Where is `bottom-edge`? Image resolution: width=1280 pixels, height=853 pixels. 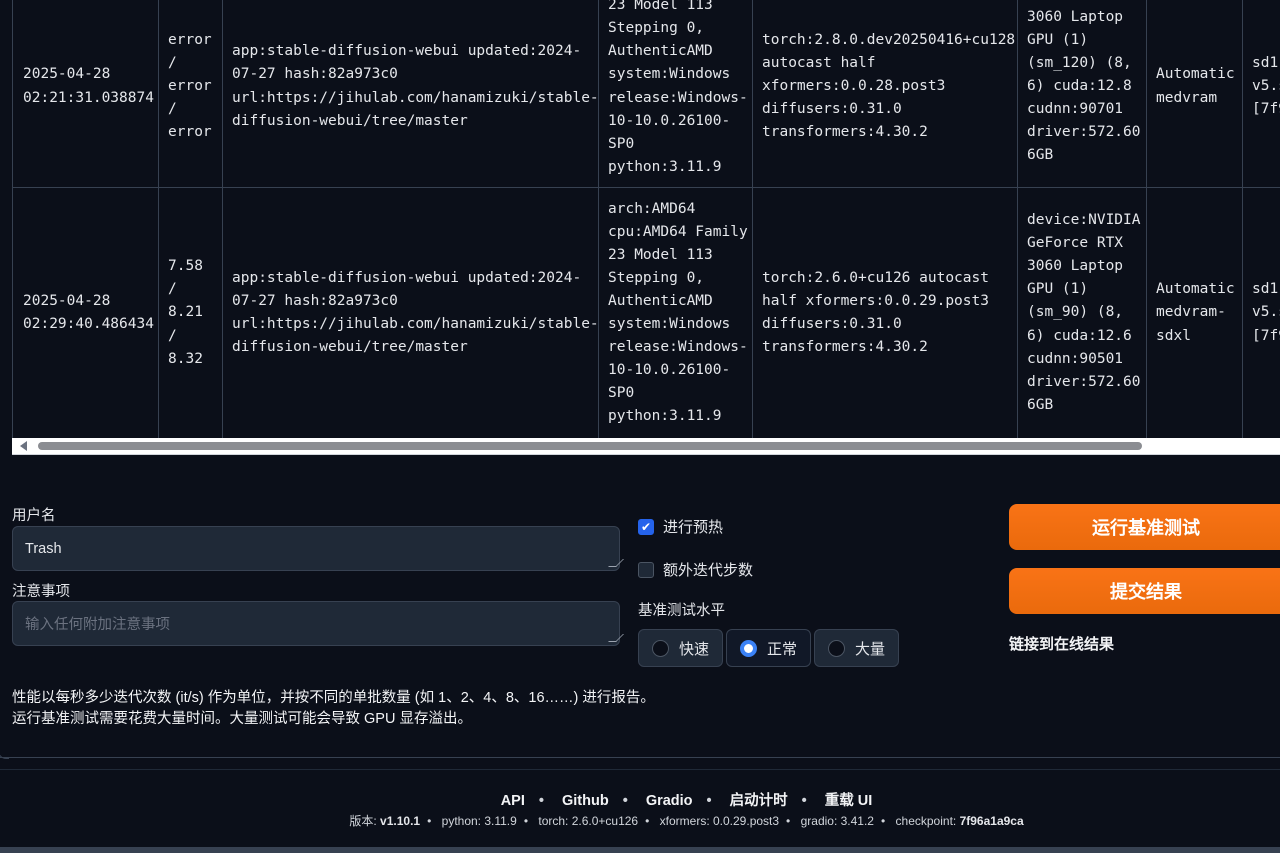
bottom-edge is located at coordinates (640, 850).